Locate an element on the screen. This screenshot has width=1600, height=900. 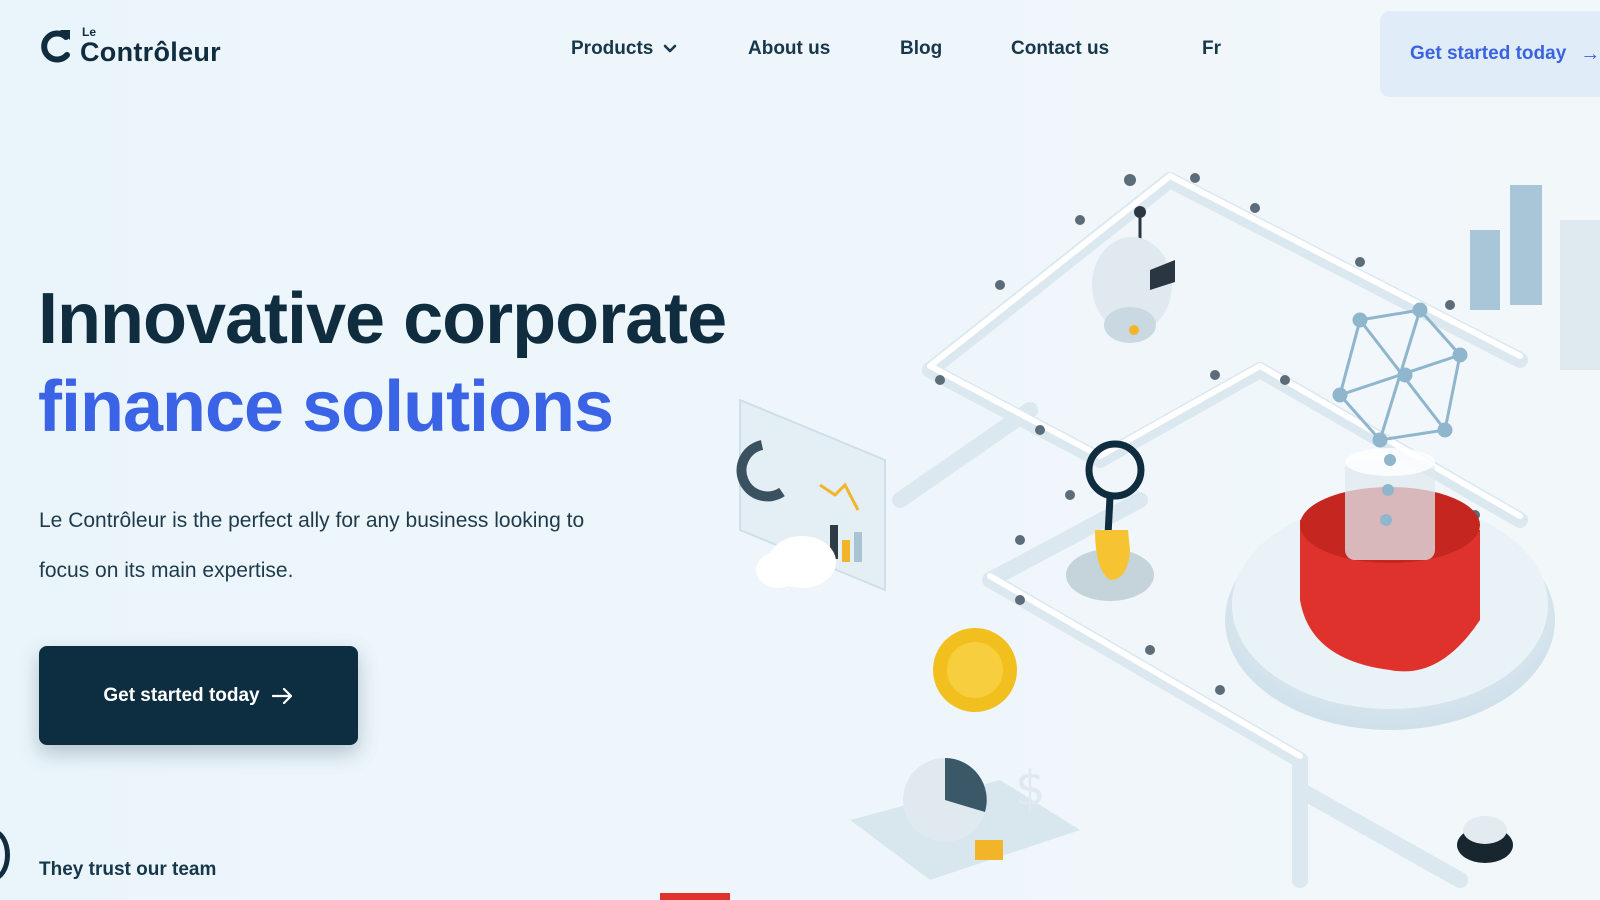
arrow-right-icon: → is located at coordinates (1590, 53).